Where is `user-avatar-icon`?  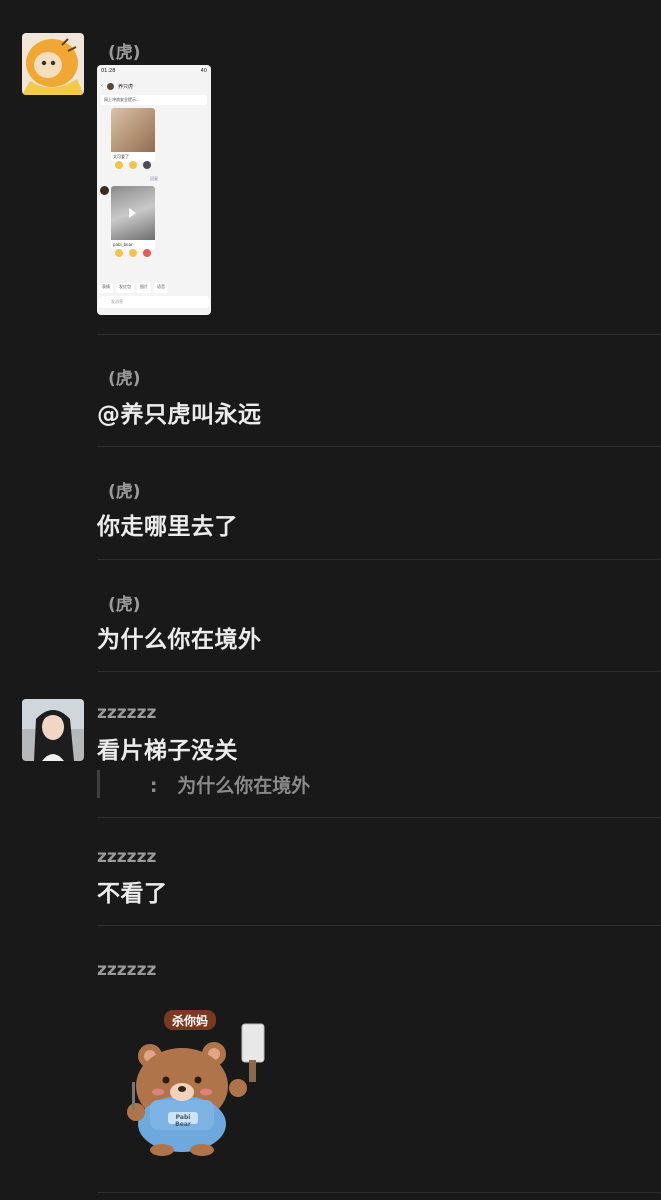 user-avatar-icon is located at coordinates (53, 730).